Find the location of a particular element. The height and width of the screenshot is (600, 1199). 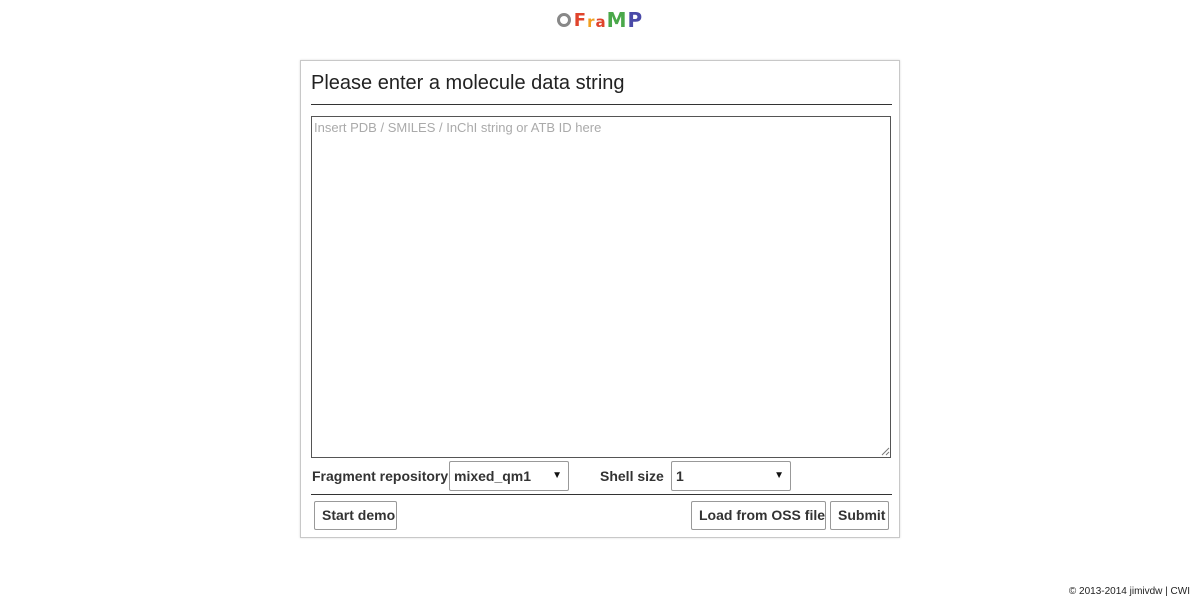

footer-credits: © 2013-2014 jimivdw | CWI is located at coordinates (1129, 591).